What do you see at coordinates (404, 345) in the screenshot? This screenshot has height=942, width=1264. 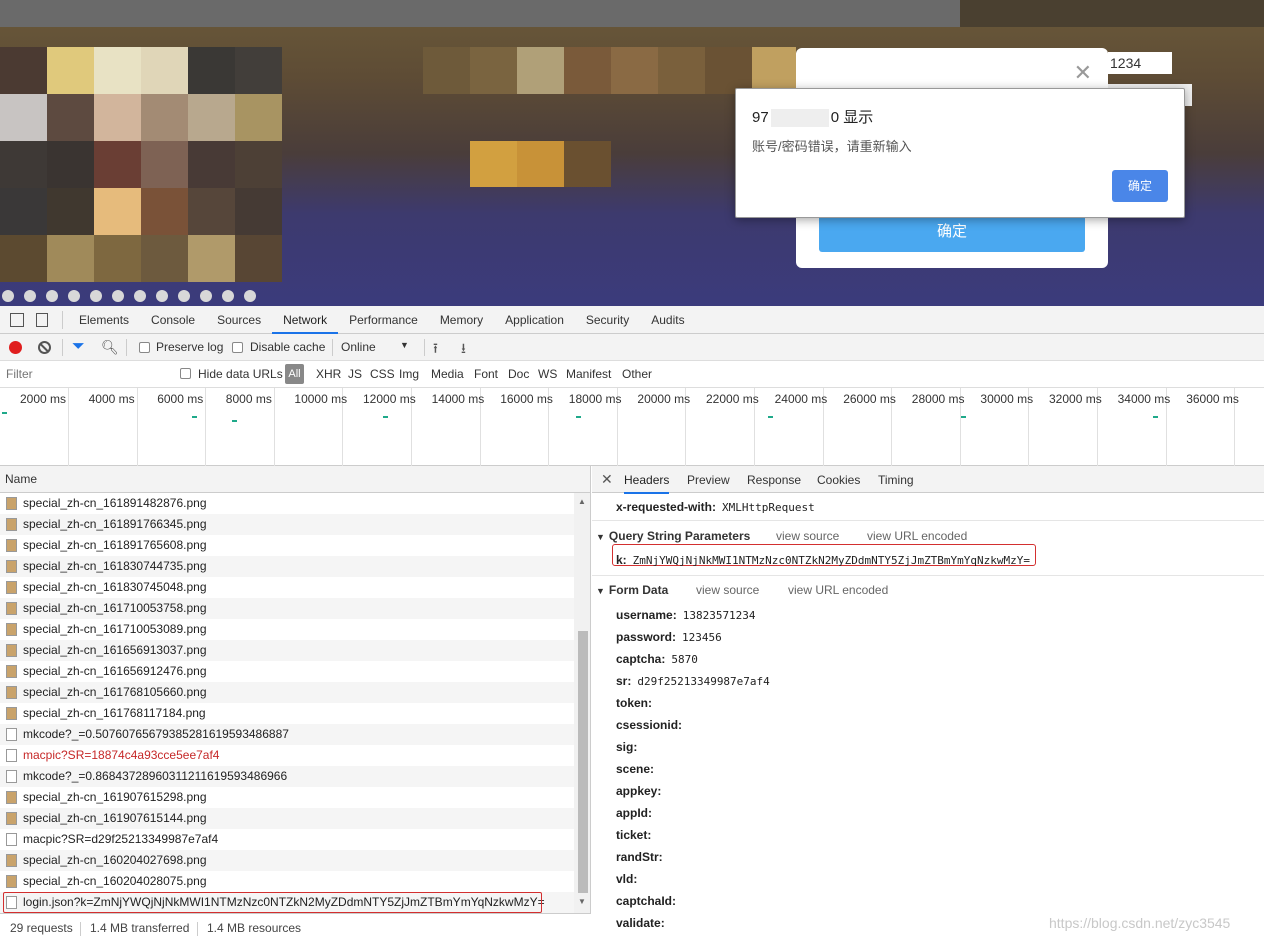 I see `chevron-down-icon: ▼` at bounding box center [404, 345].